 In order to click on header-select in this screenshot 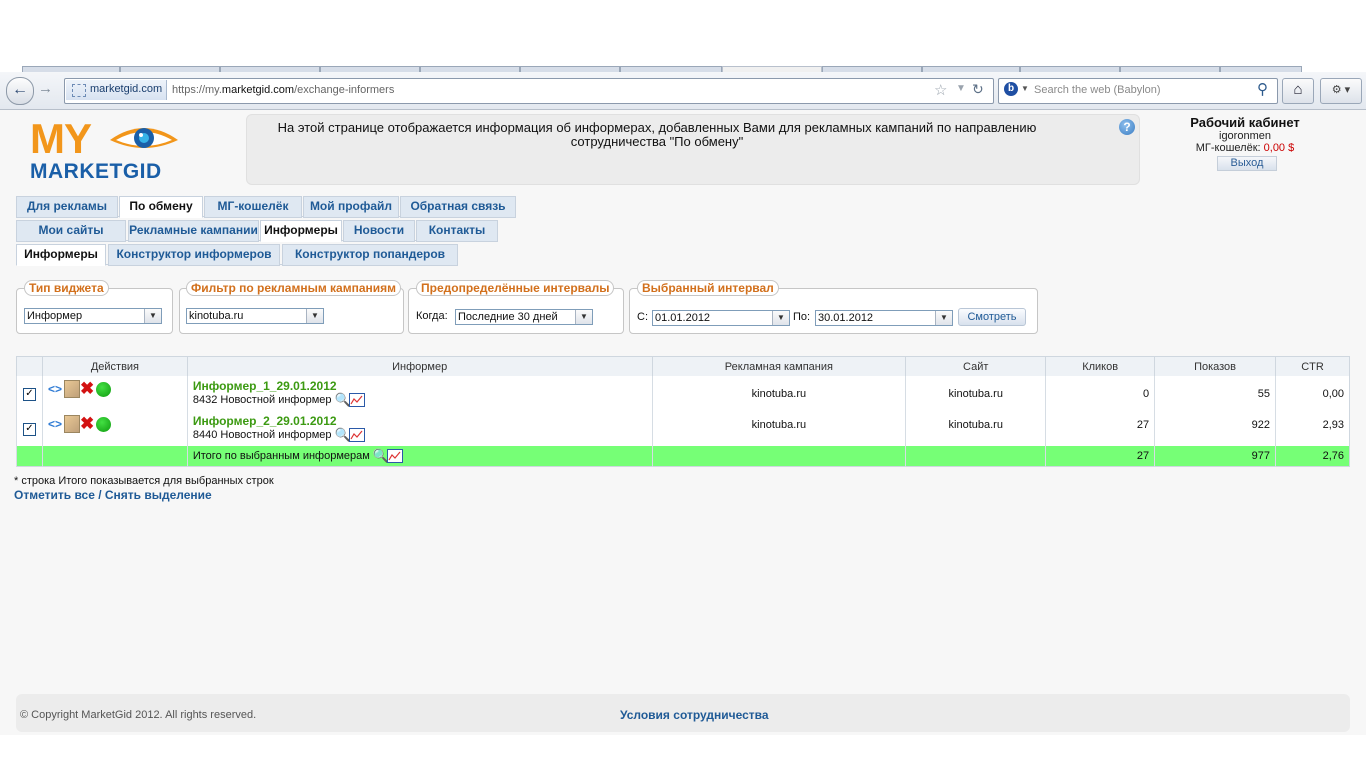, I will do `click(29, 366)`.